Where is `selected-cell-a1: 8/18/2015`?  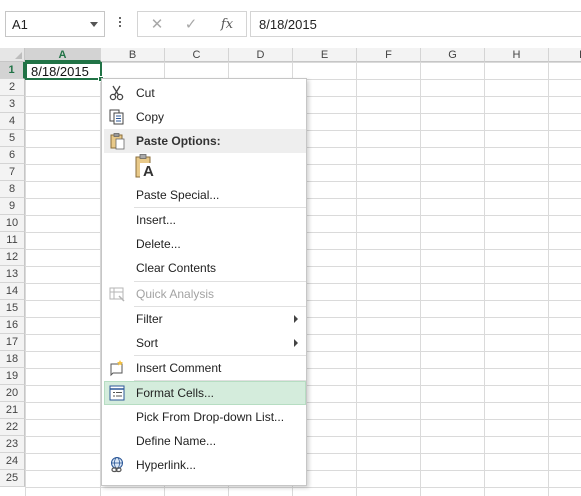
selected-cell-a1: 8/18/2015 is located at coordinates (64, 72).